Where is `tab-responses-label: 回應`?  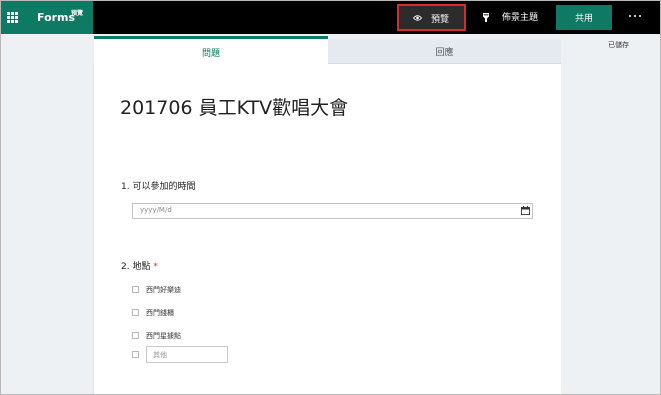 tab-responses-label: 回應 is located at coordinates (444, 53).